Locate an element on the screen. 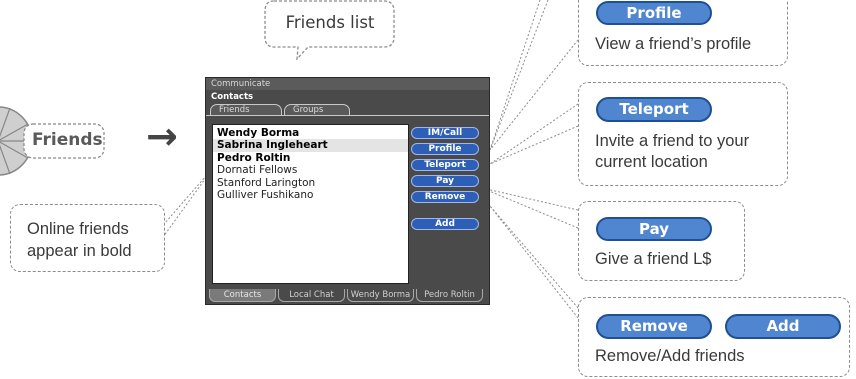 Image resolution: width=856 pixels, height=379 pixels. bottom-tab-pedro-roltin: Pedro Roltin is located at coordinates (449, 295).